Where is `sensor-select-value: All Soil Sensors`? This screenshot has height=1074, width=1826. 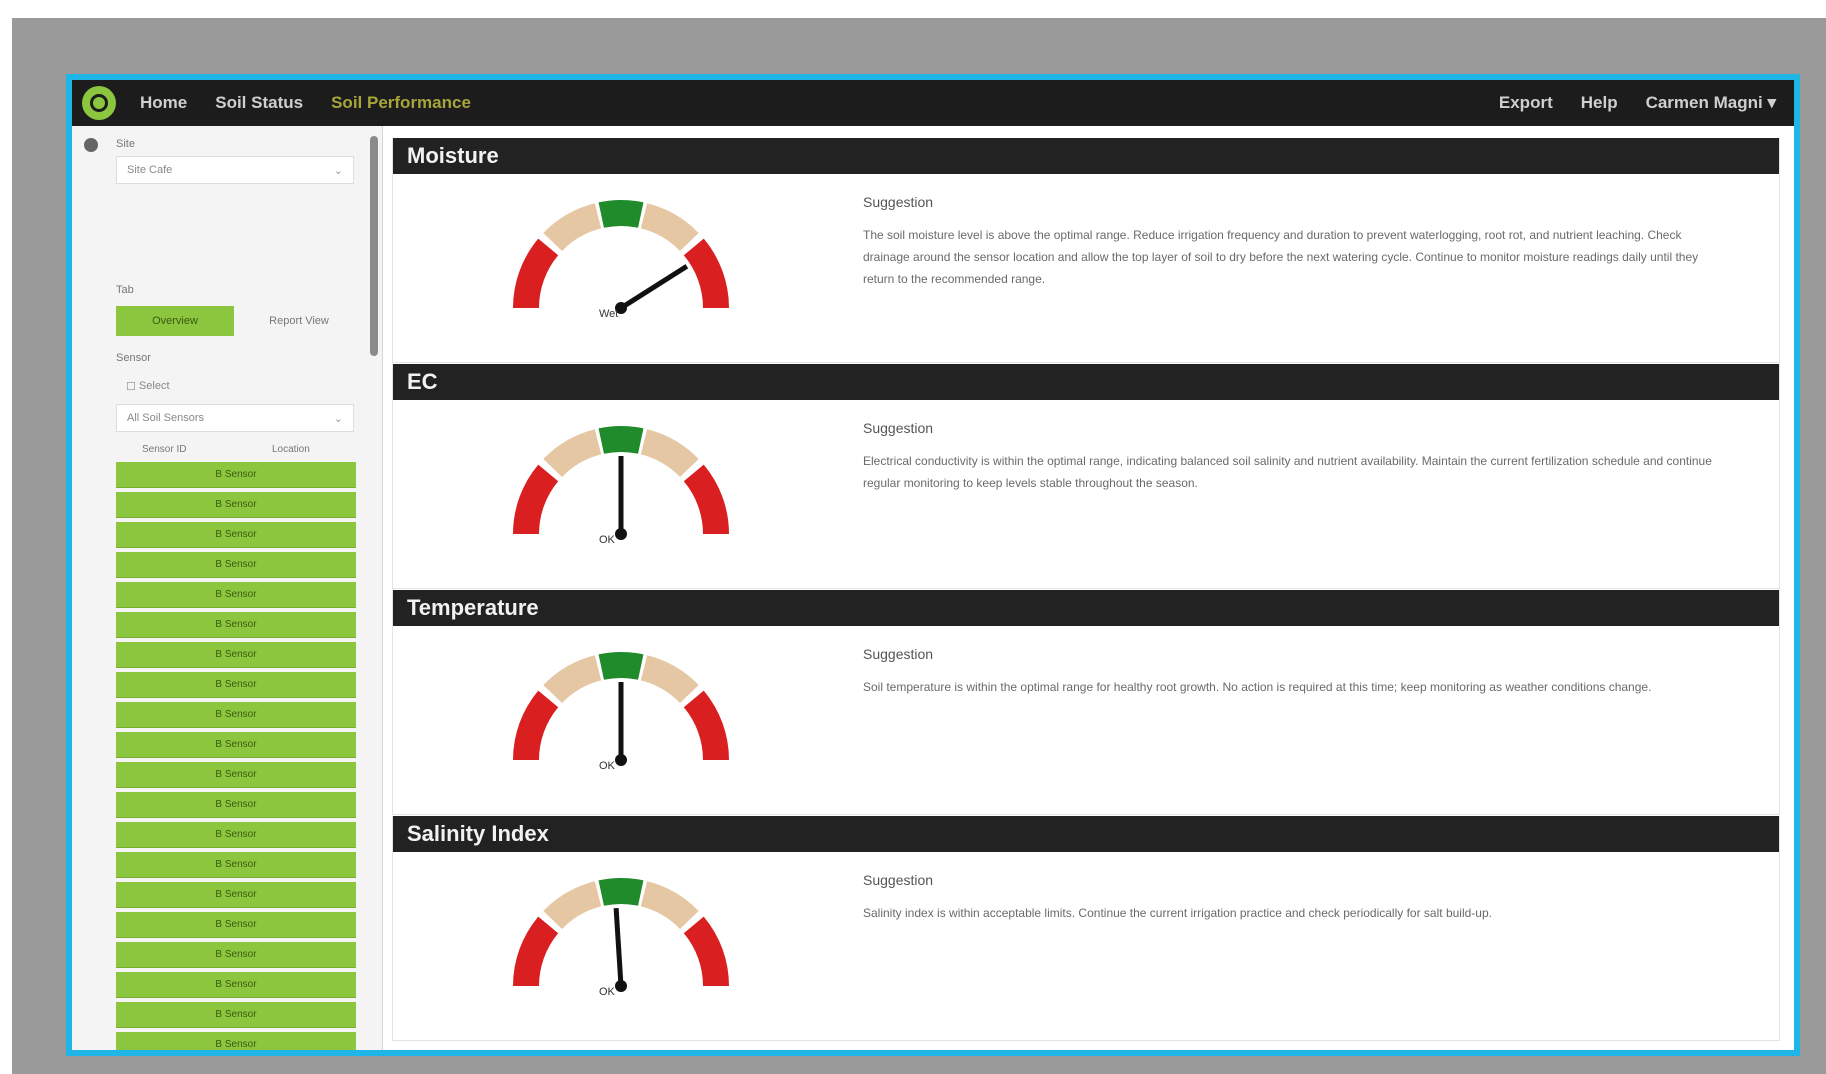 sensor-select-value: All Soil Sensors is located at coordinates (166, 418).